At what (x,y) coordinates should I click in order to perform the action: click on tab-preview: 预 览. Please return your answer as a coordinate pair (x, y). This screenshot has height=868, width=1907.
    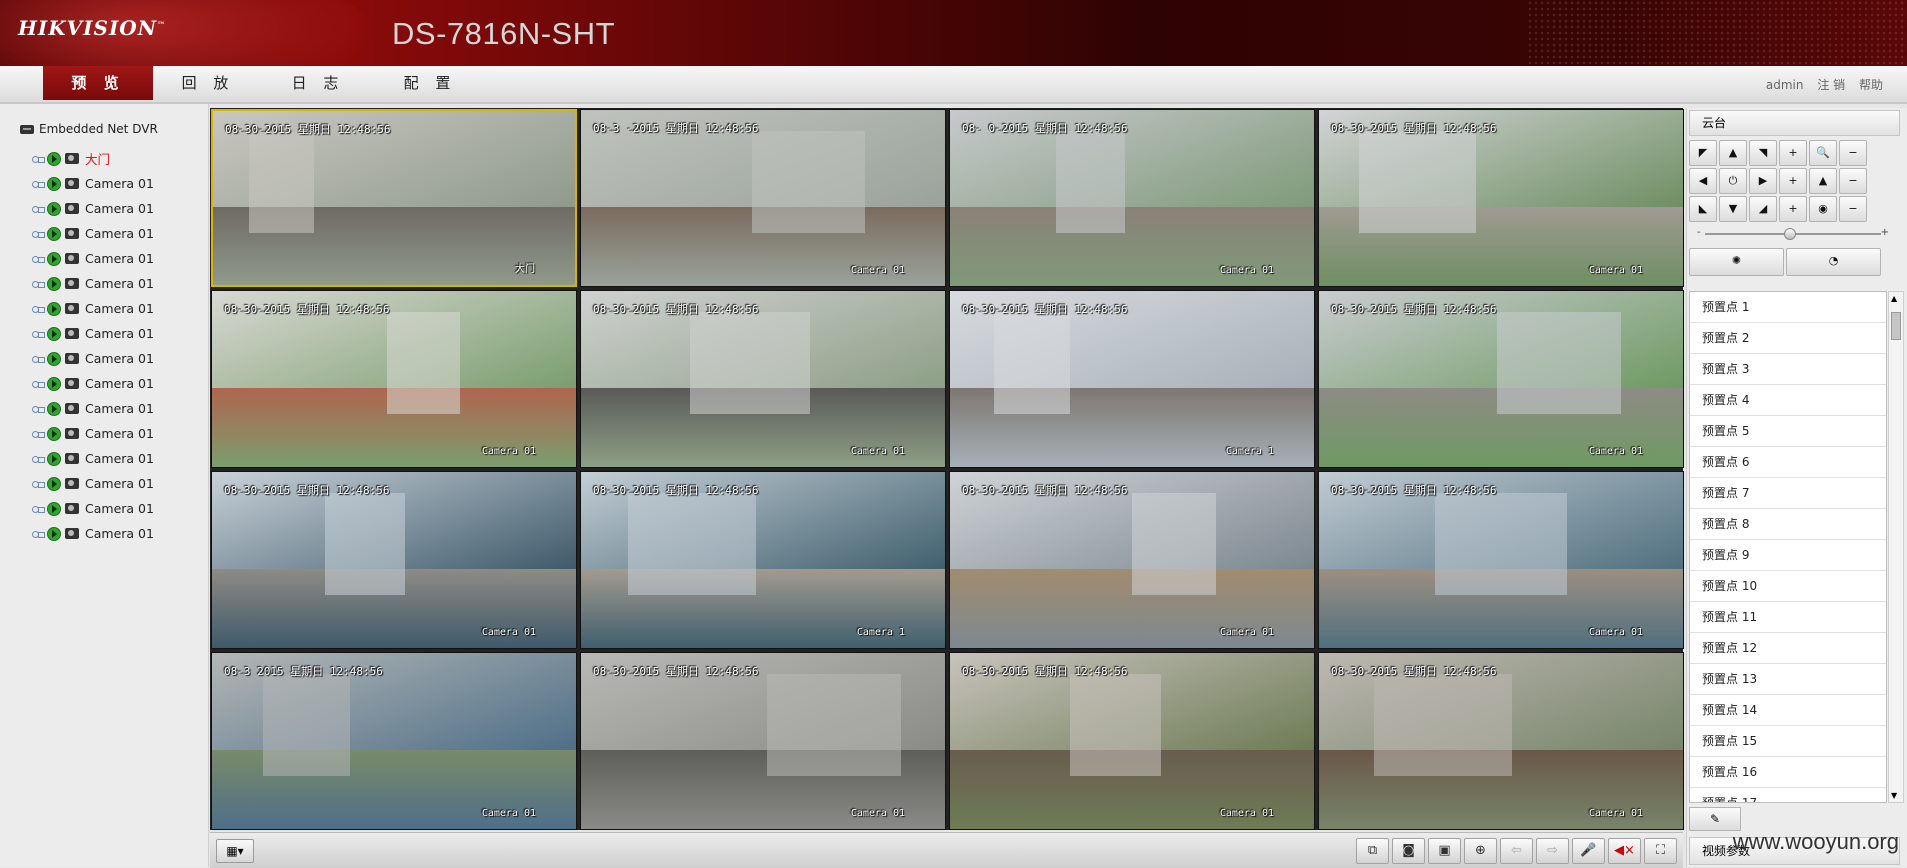
    Looking at the image, I should click on (98, 83).